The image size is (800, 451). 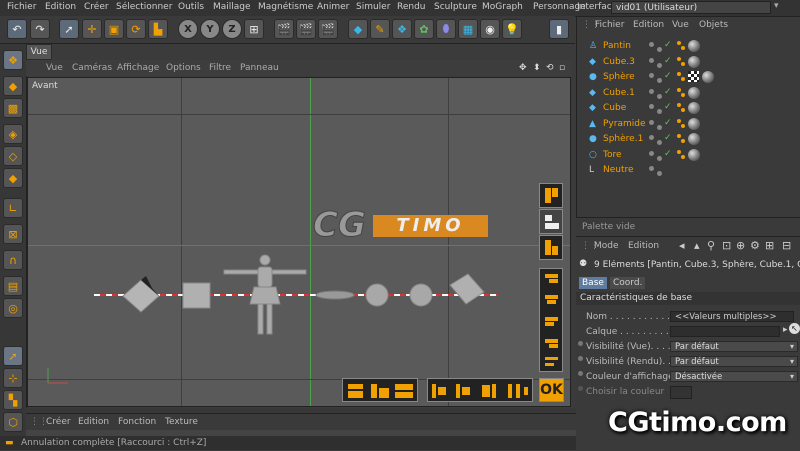 I want to click on vp-menu-panneau: Panneau, so click(x=259, y=68).